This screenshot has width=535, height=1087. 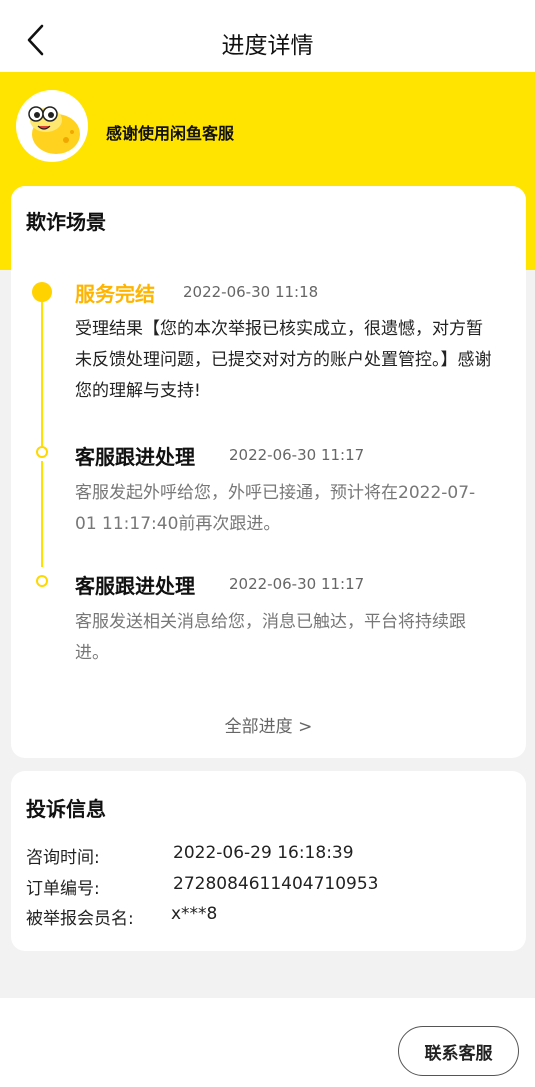 What do you see at coordinates (170, 133) in the screenshot?
I see `welcome-text: 感谢使用闲鱼客服` at bounding box center [170, 133].